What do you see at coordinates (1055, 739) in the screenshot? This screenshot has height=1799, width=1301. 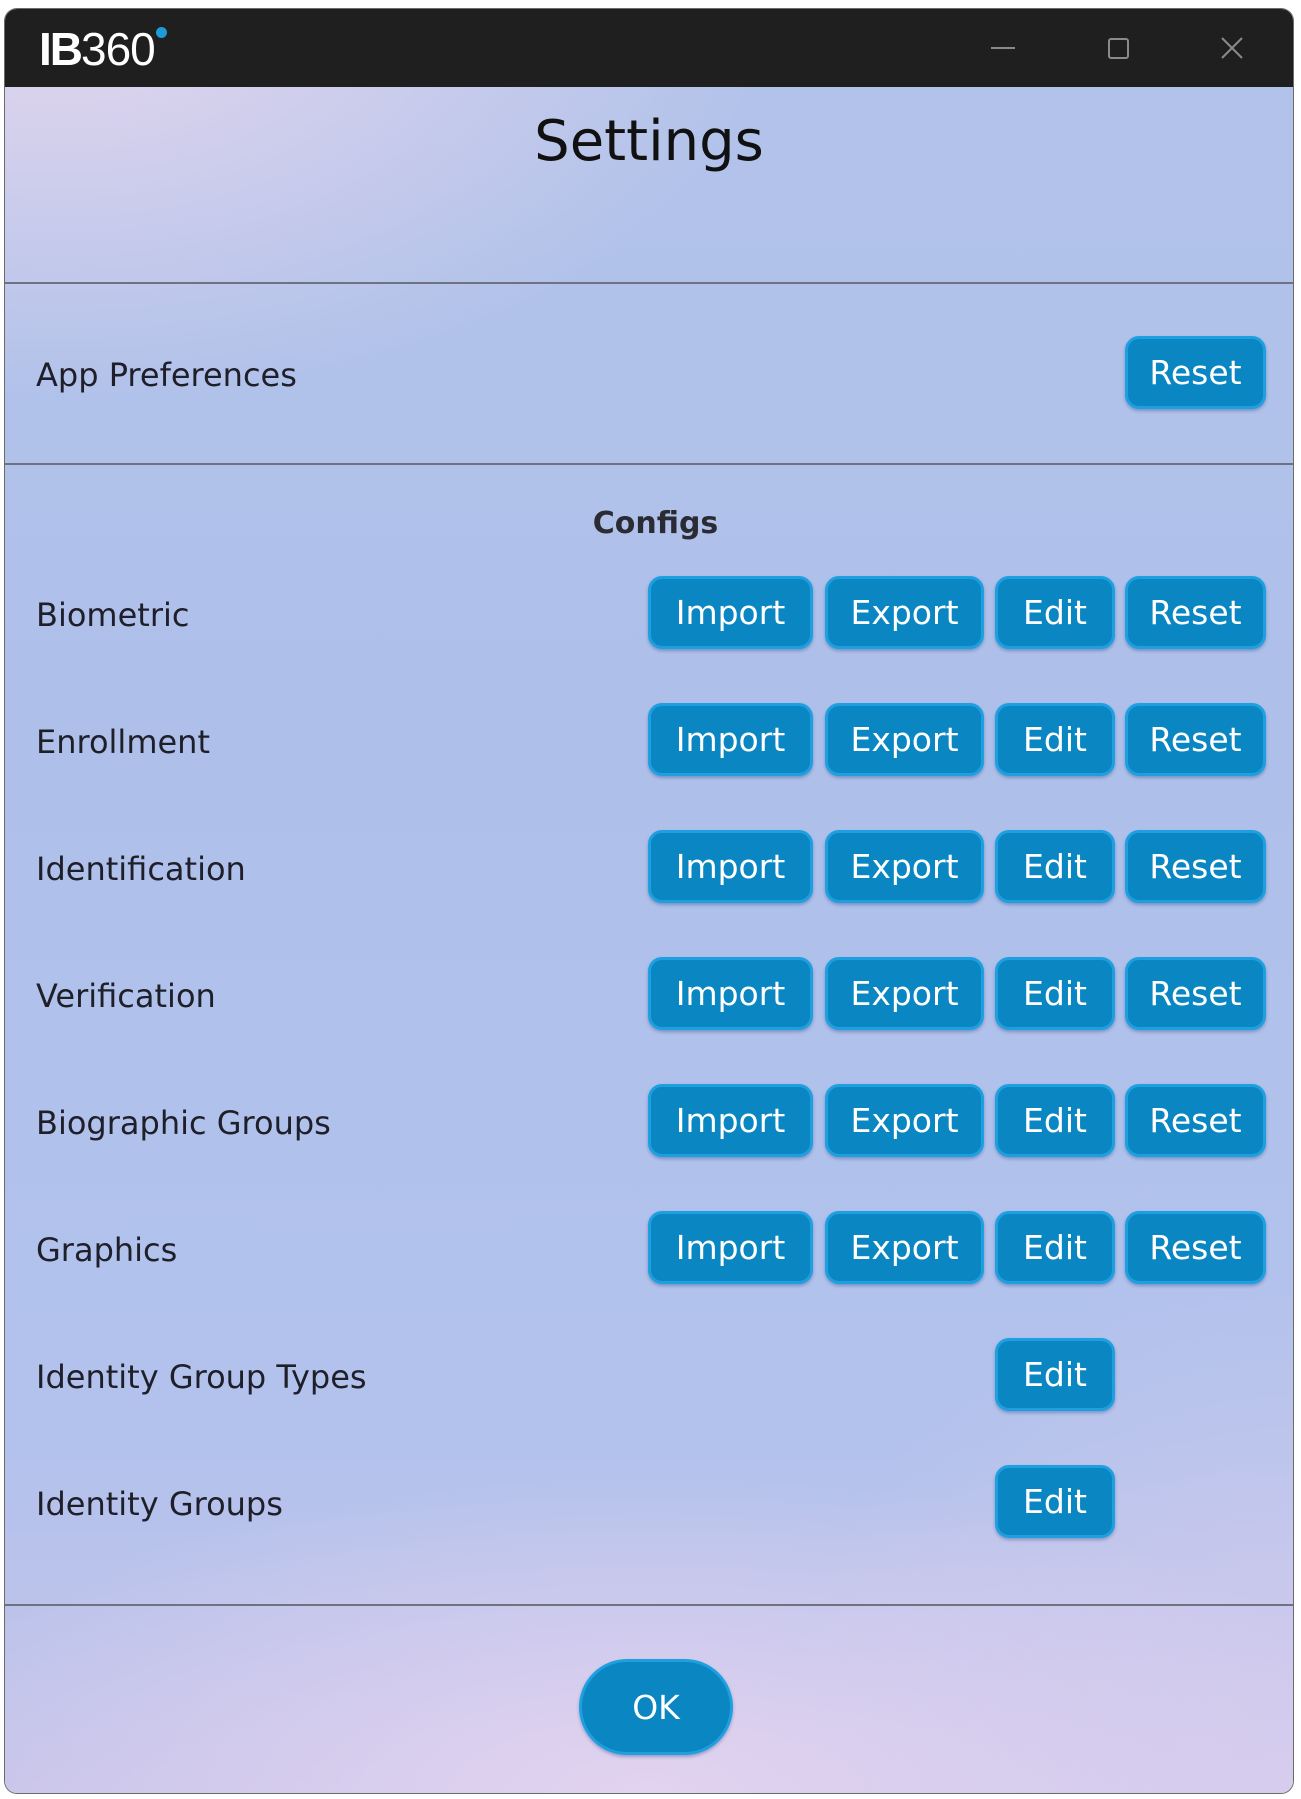 I see `enrollment-edit-button: Edit` at bounding box center [1055, 739].